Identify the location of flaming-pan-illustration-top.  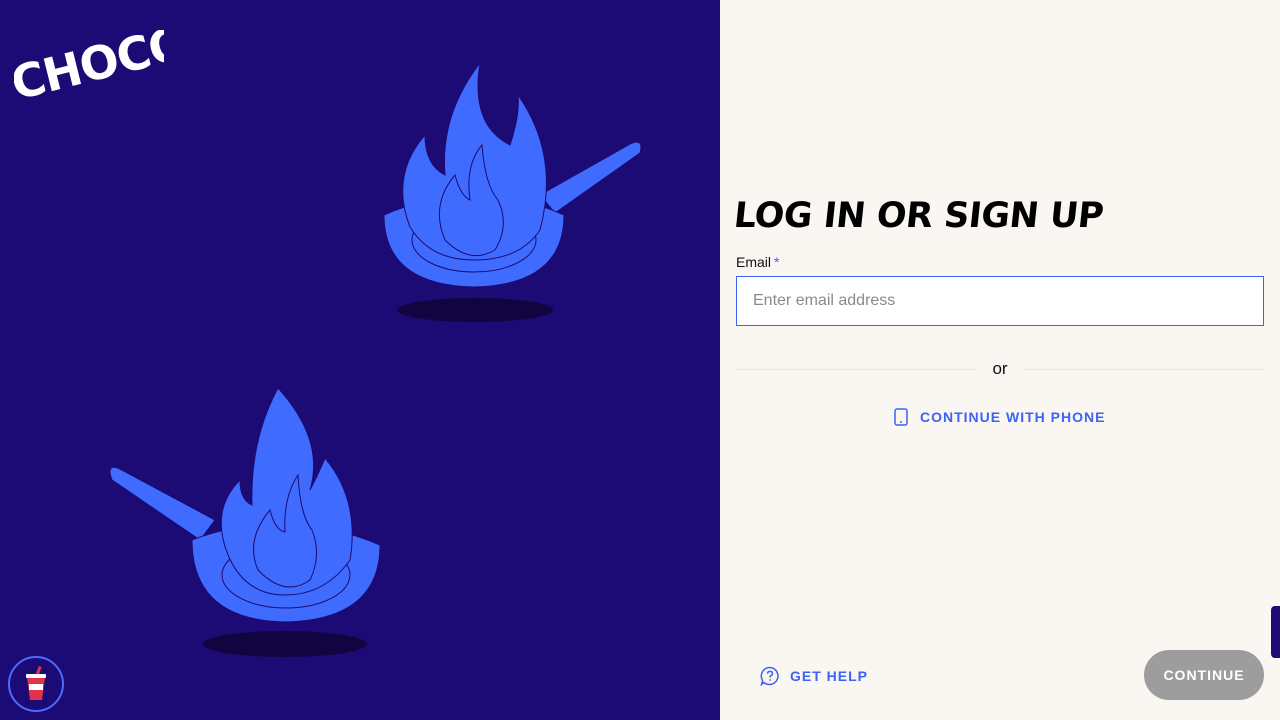
(512, 192).